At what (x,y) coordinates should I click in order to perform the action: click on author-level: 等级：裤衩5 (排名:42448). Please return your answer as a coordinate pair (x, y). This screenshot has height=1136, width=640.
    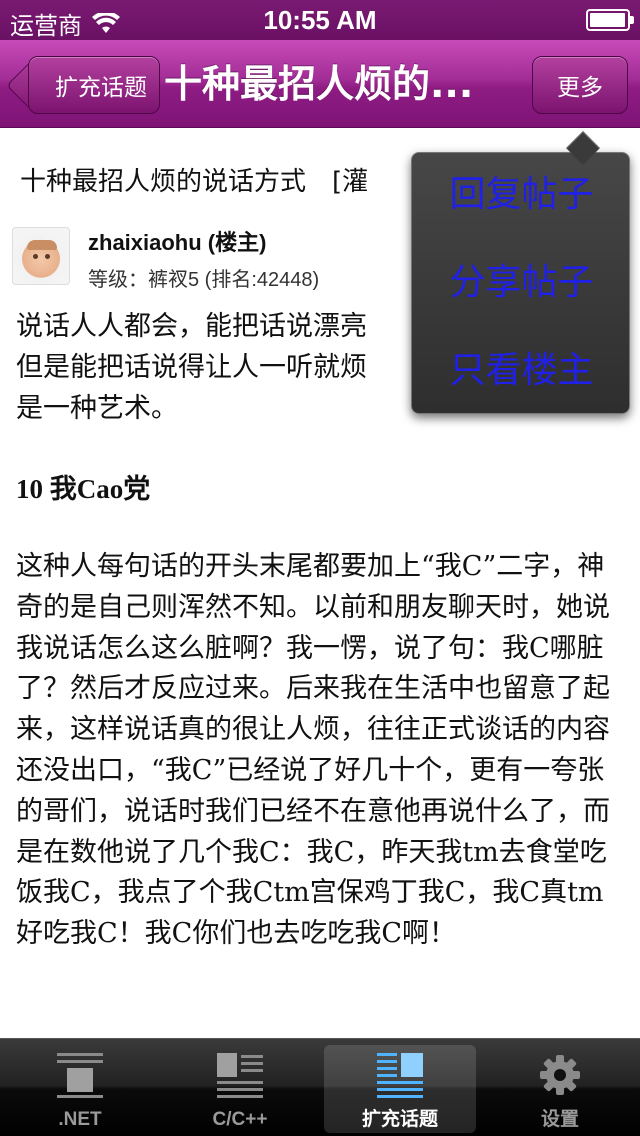
    Looking at the image, I should click on (204, 280).